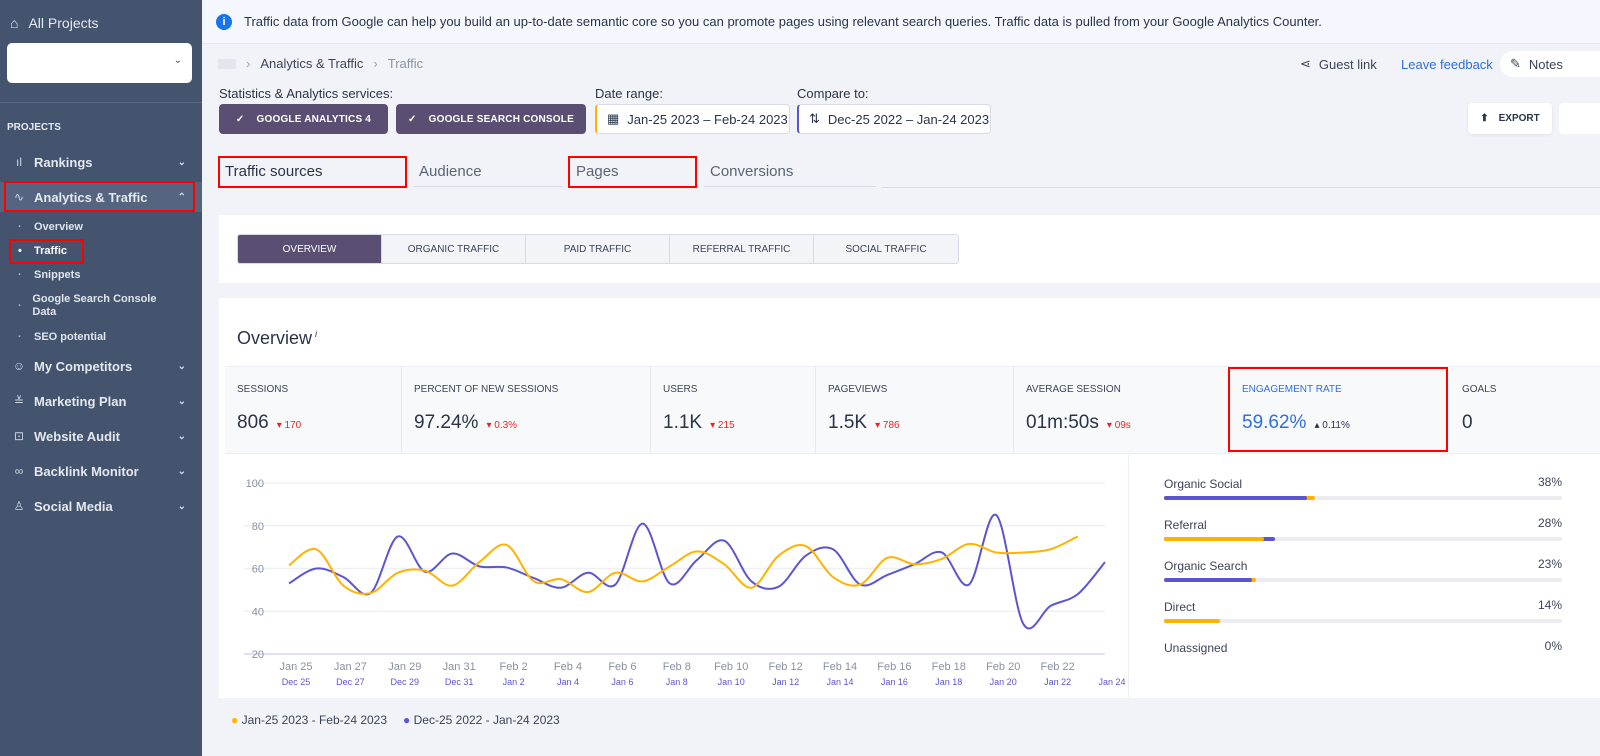 This screenshot has height=756, width=1600. I want to click on legend-item-current: ● Jan-25 2023 - Feb-24 2023, so click(309, 720).